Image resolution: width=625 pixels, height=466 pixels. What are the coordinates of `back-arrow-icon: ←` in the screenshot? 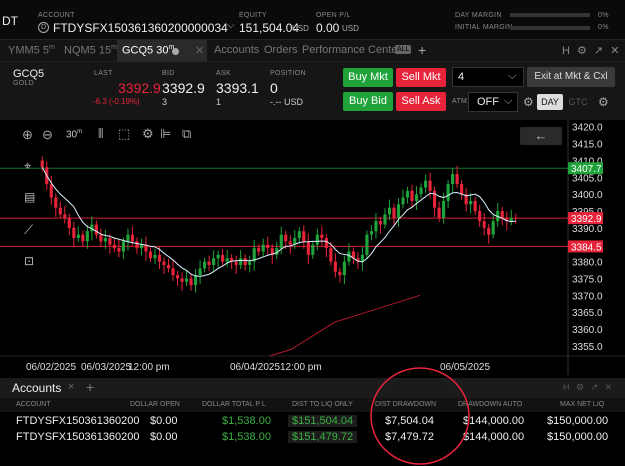 It's located at (541, 136).